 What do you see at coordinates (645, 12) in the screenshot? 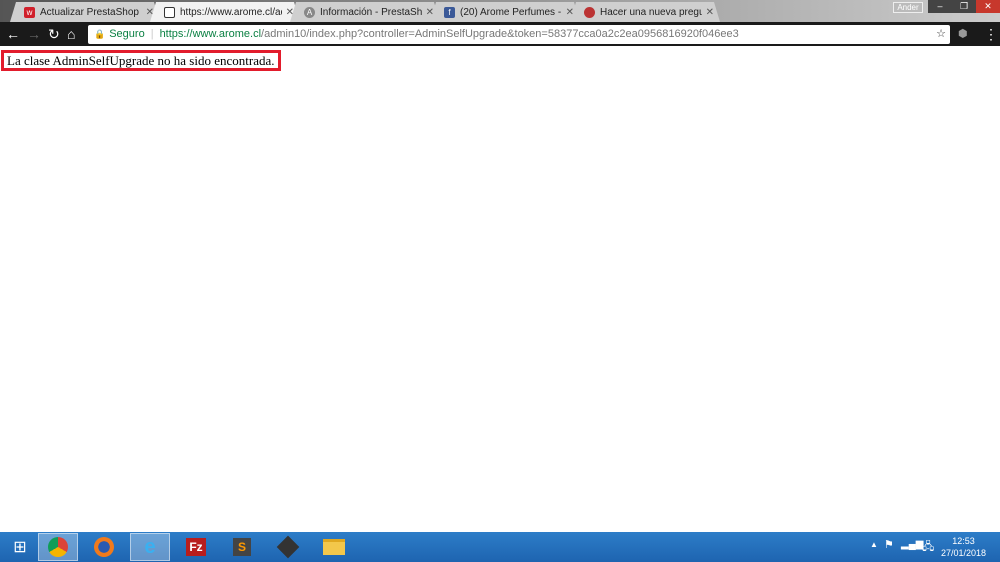
I see `tab-nueva-pregunta: Hacer una nueva pregunta✕` at bounding box center [645, 12].